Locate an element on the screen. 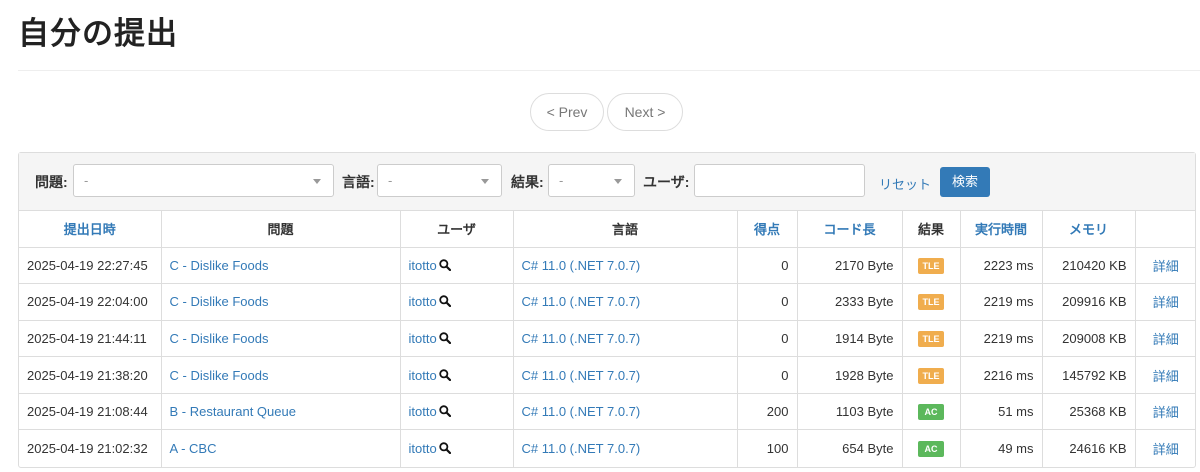  column-header-result: 結果 is located at coordinates (931, 229).